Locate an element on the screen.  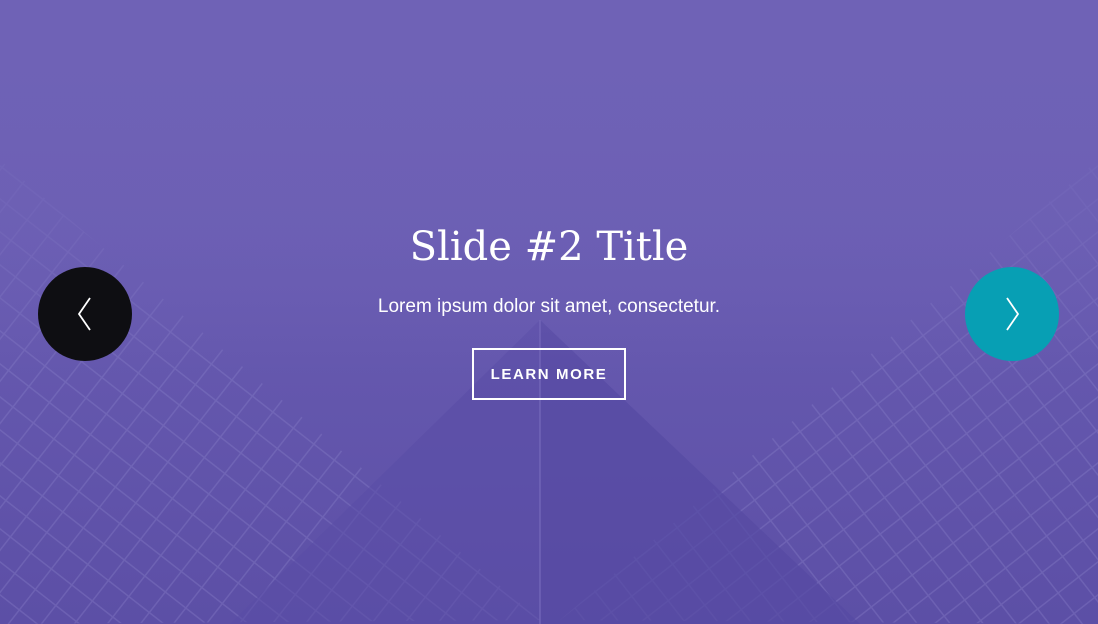
slide-subtitle: Lorem ipsum dolor sit amet, consectetur. is located at coordinates (549, 306).